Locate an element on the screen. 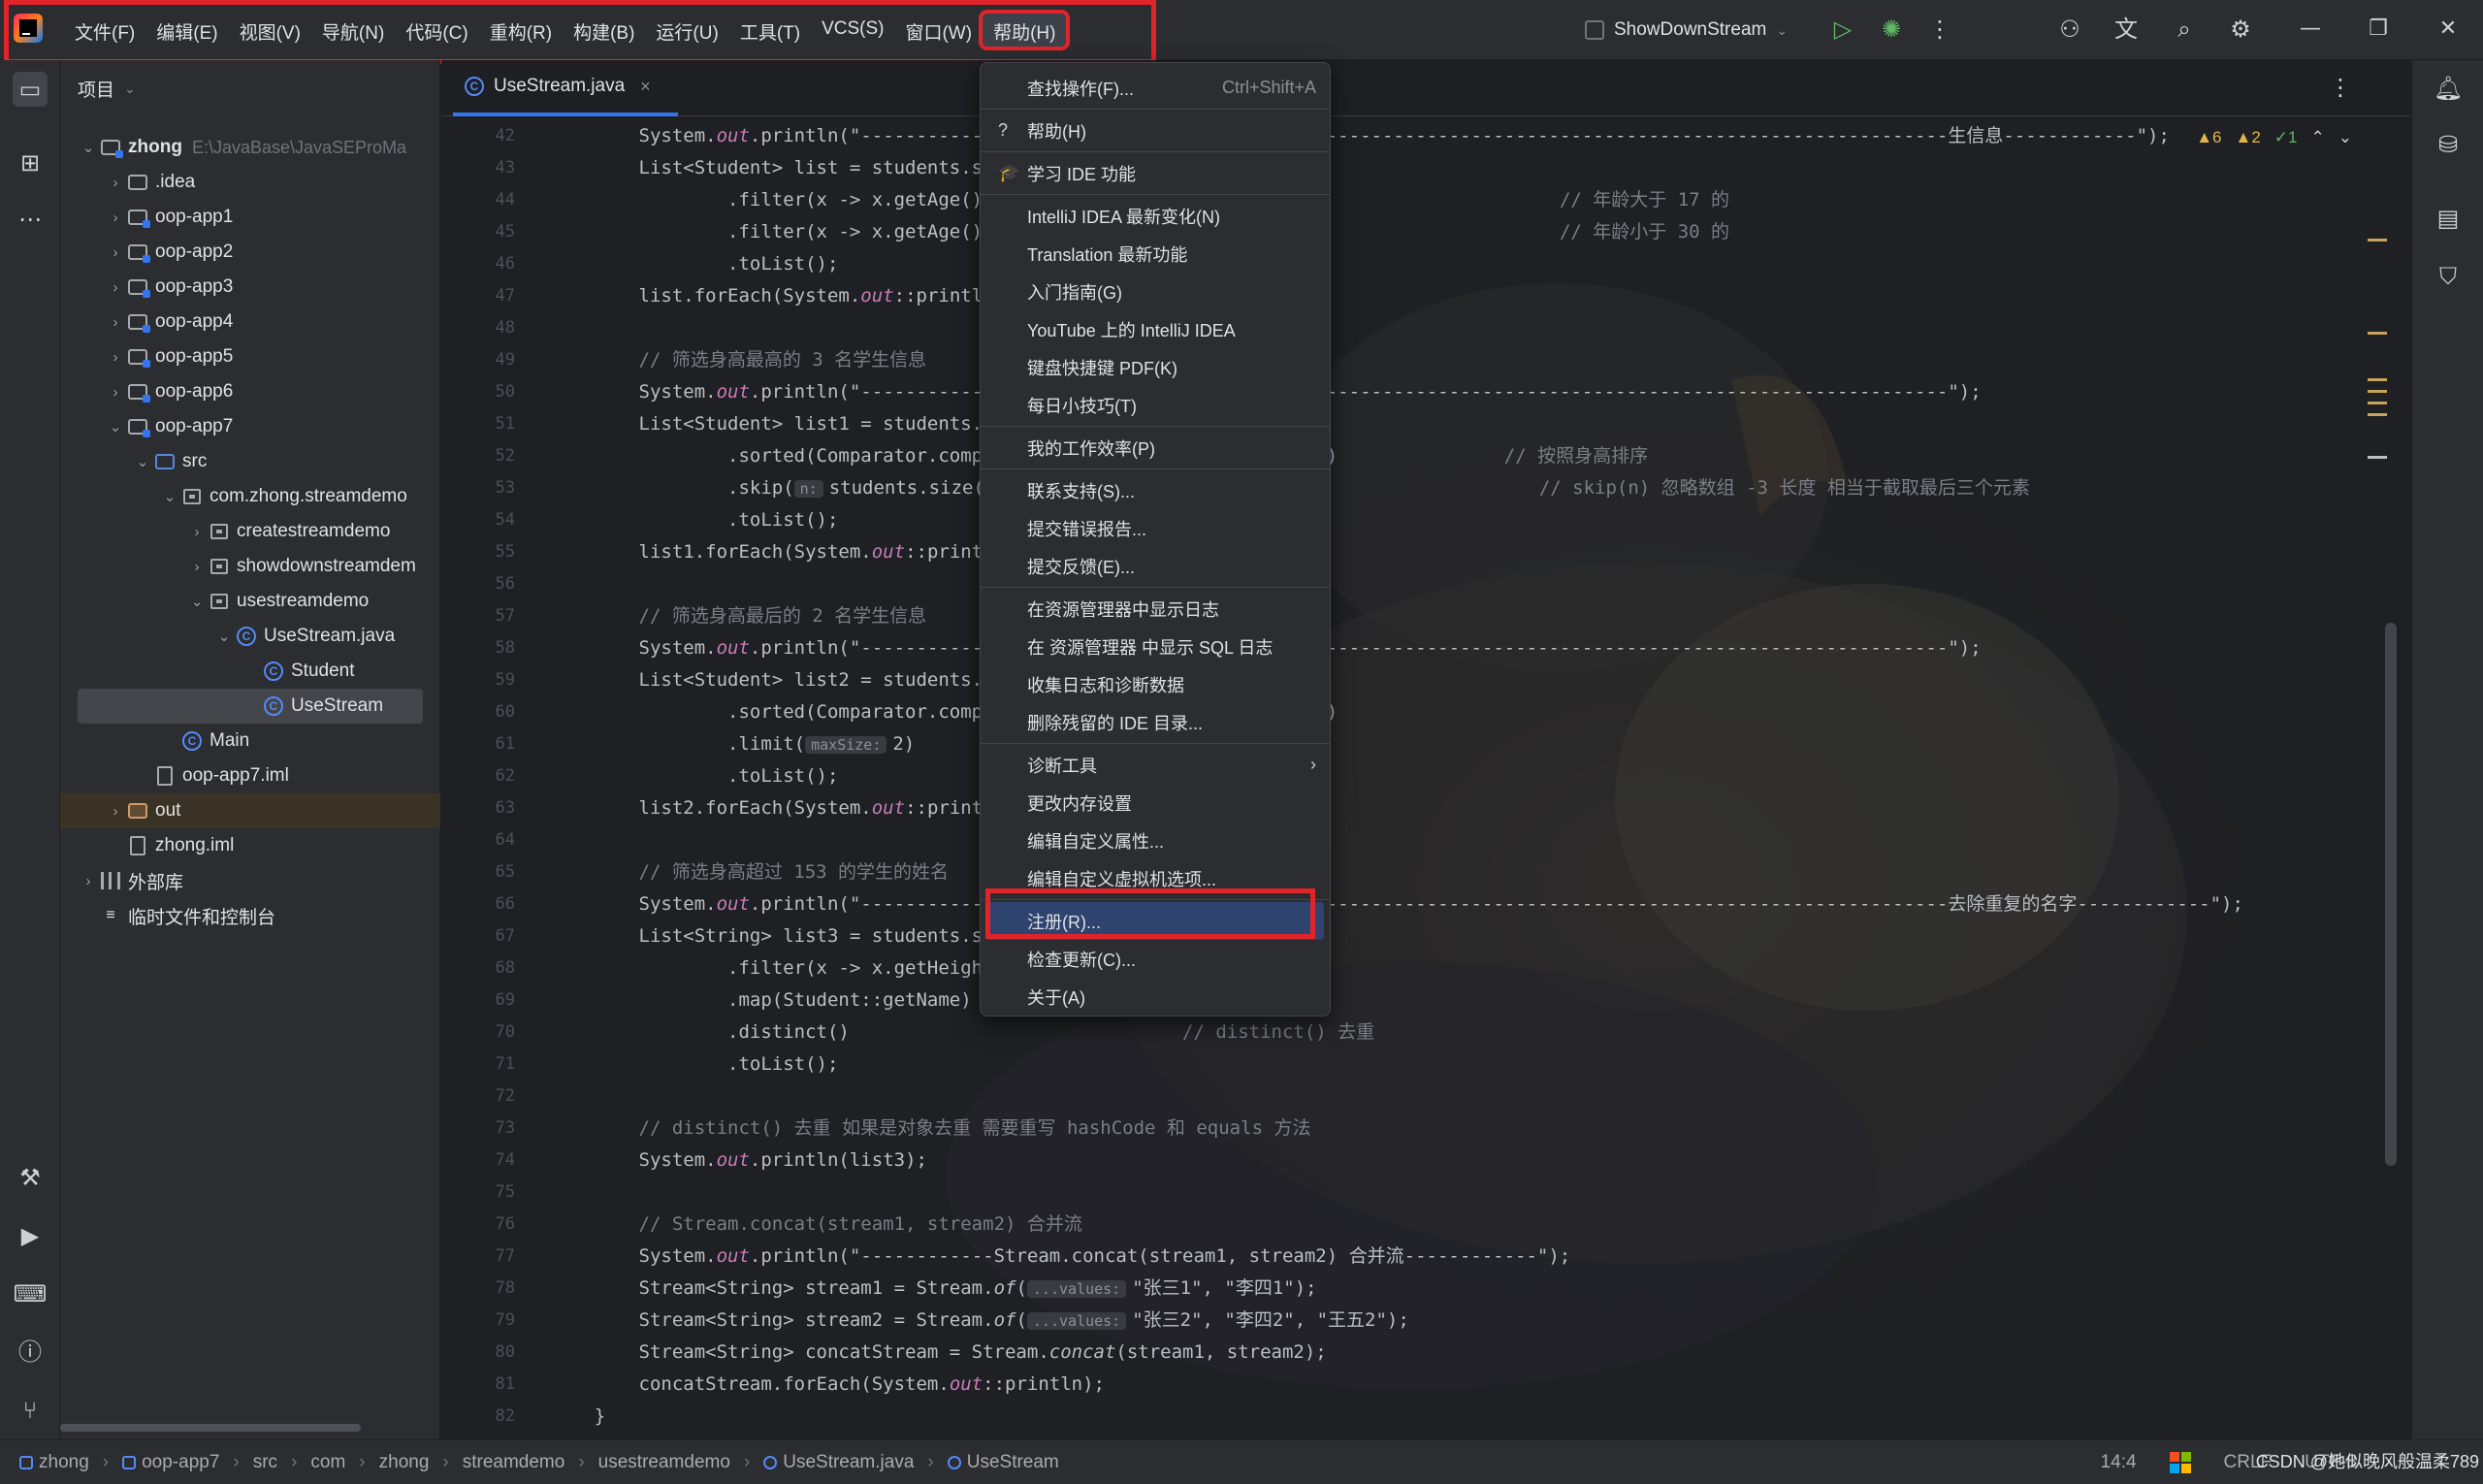  tree-item: › oop-app2 is located at coordinates (250, 252).